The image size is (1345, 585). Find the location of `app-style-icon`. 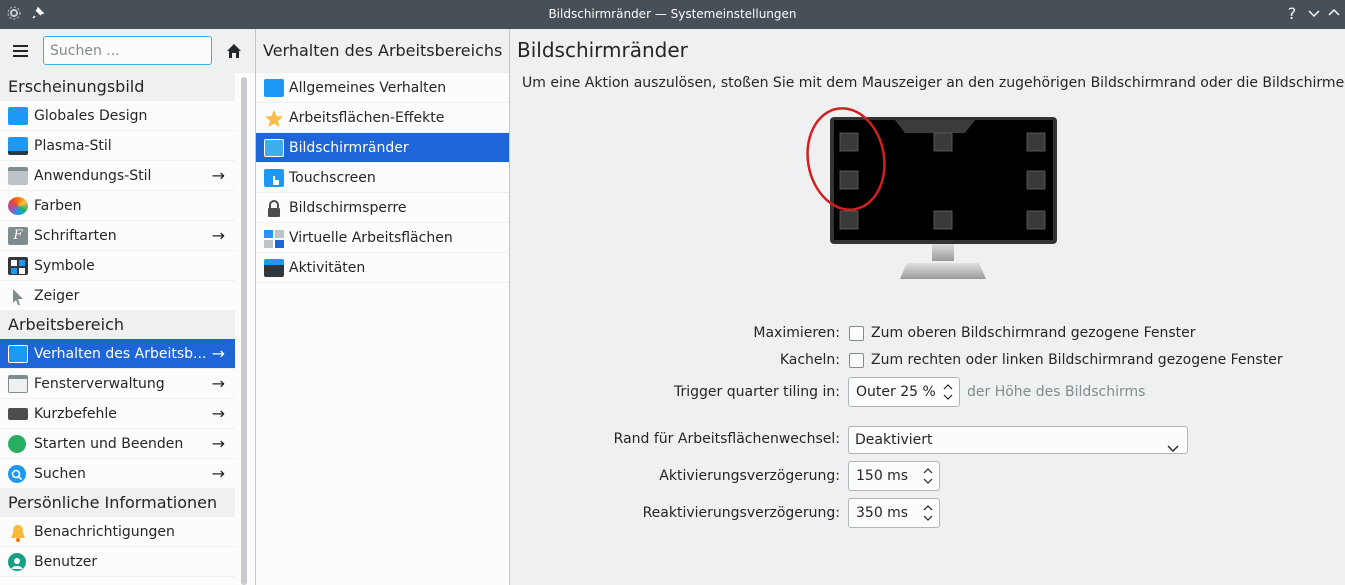

app-style-icon is located at coordinates (18, 176).